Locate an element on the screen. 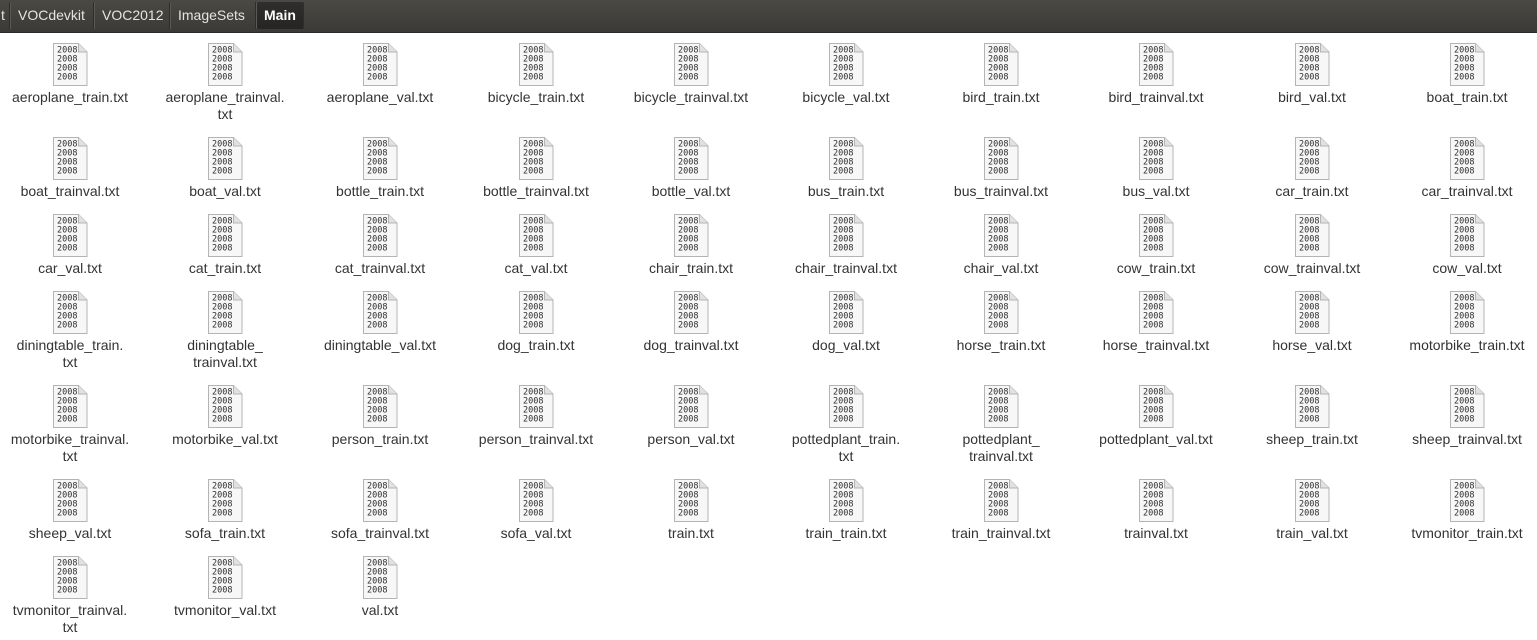 This screenshot has height=640, width=1537. file-name: bicycle_trainval.txt is located at coordinates (691, 97).